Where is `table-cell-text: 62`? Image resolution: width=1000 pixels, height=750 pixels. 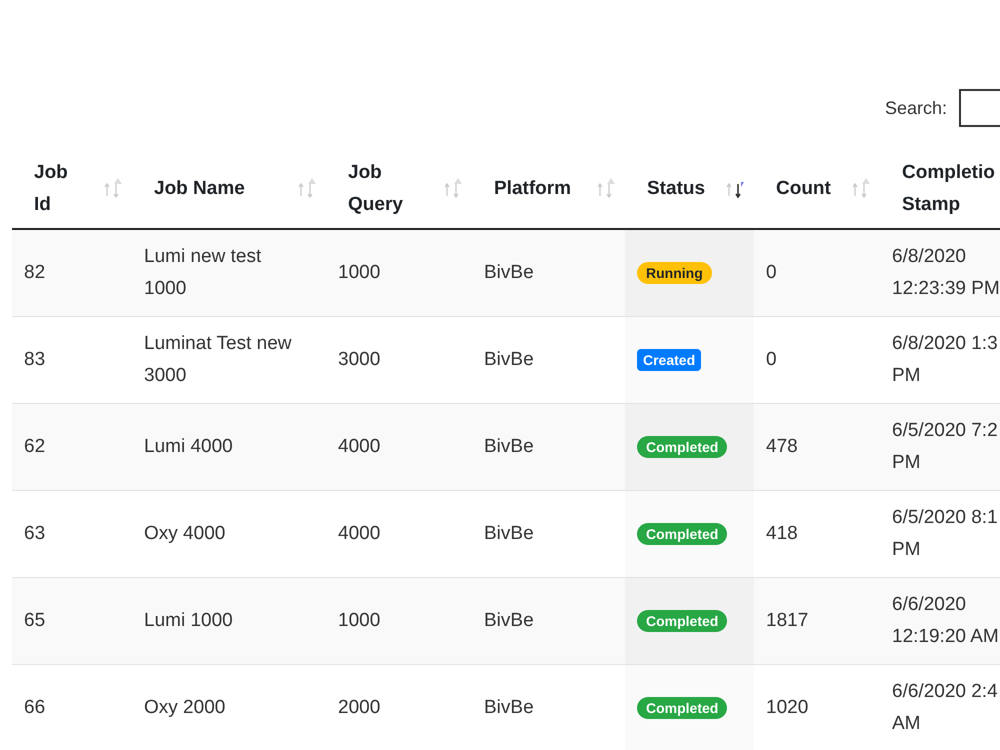
table-cell-text: 62 is located at coordinates (35, 447).